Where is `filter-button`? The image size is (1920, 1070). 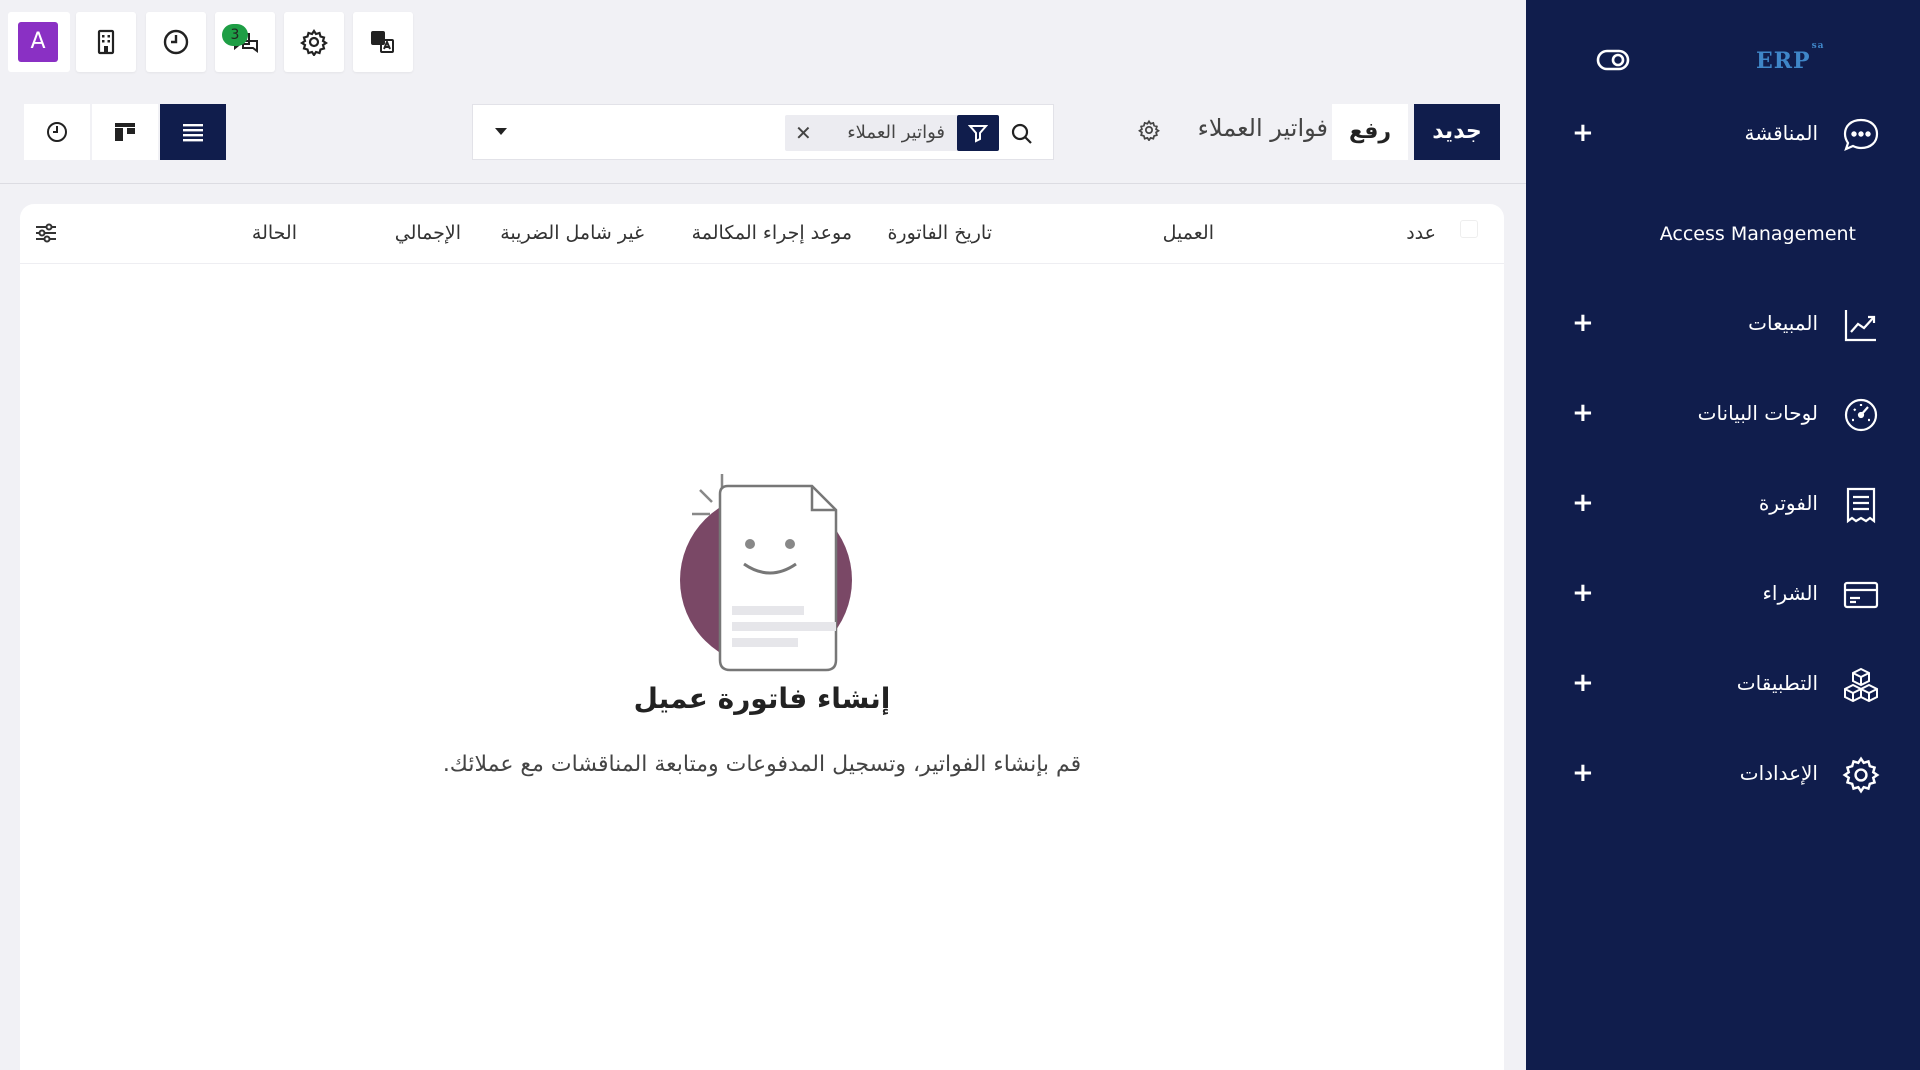 filter-button is located at coordinates (978, 133).